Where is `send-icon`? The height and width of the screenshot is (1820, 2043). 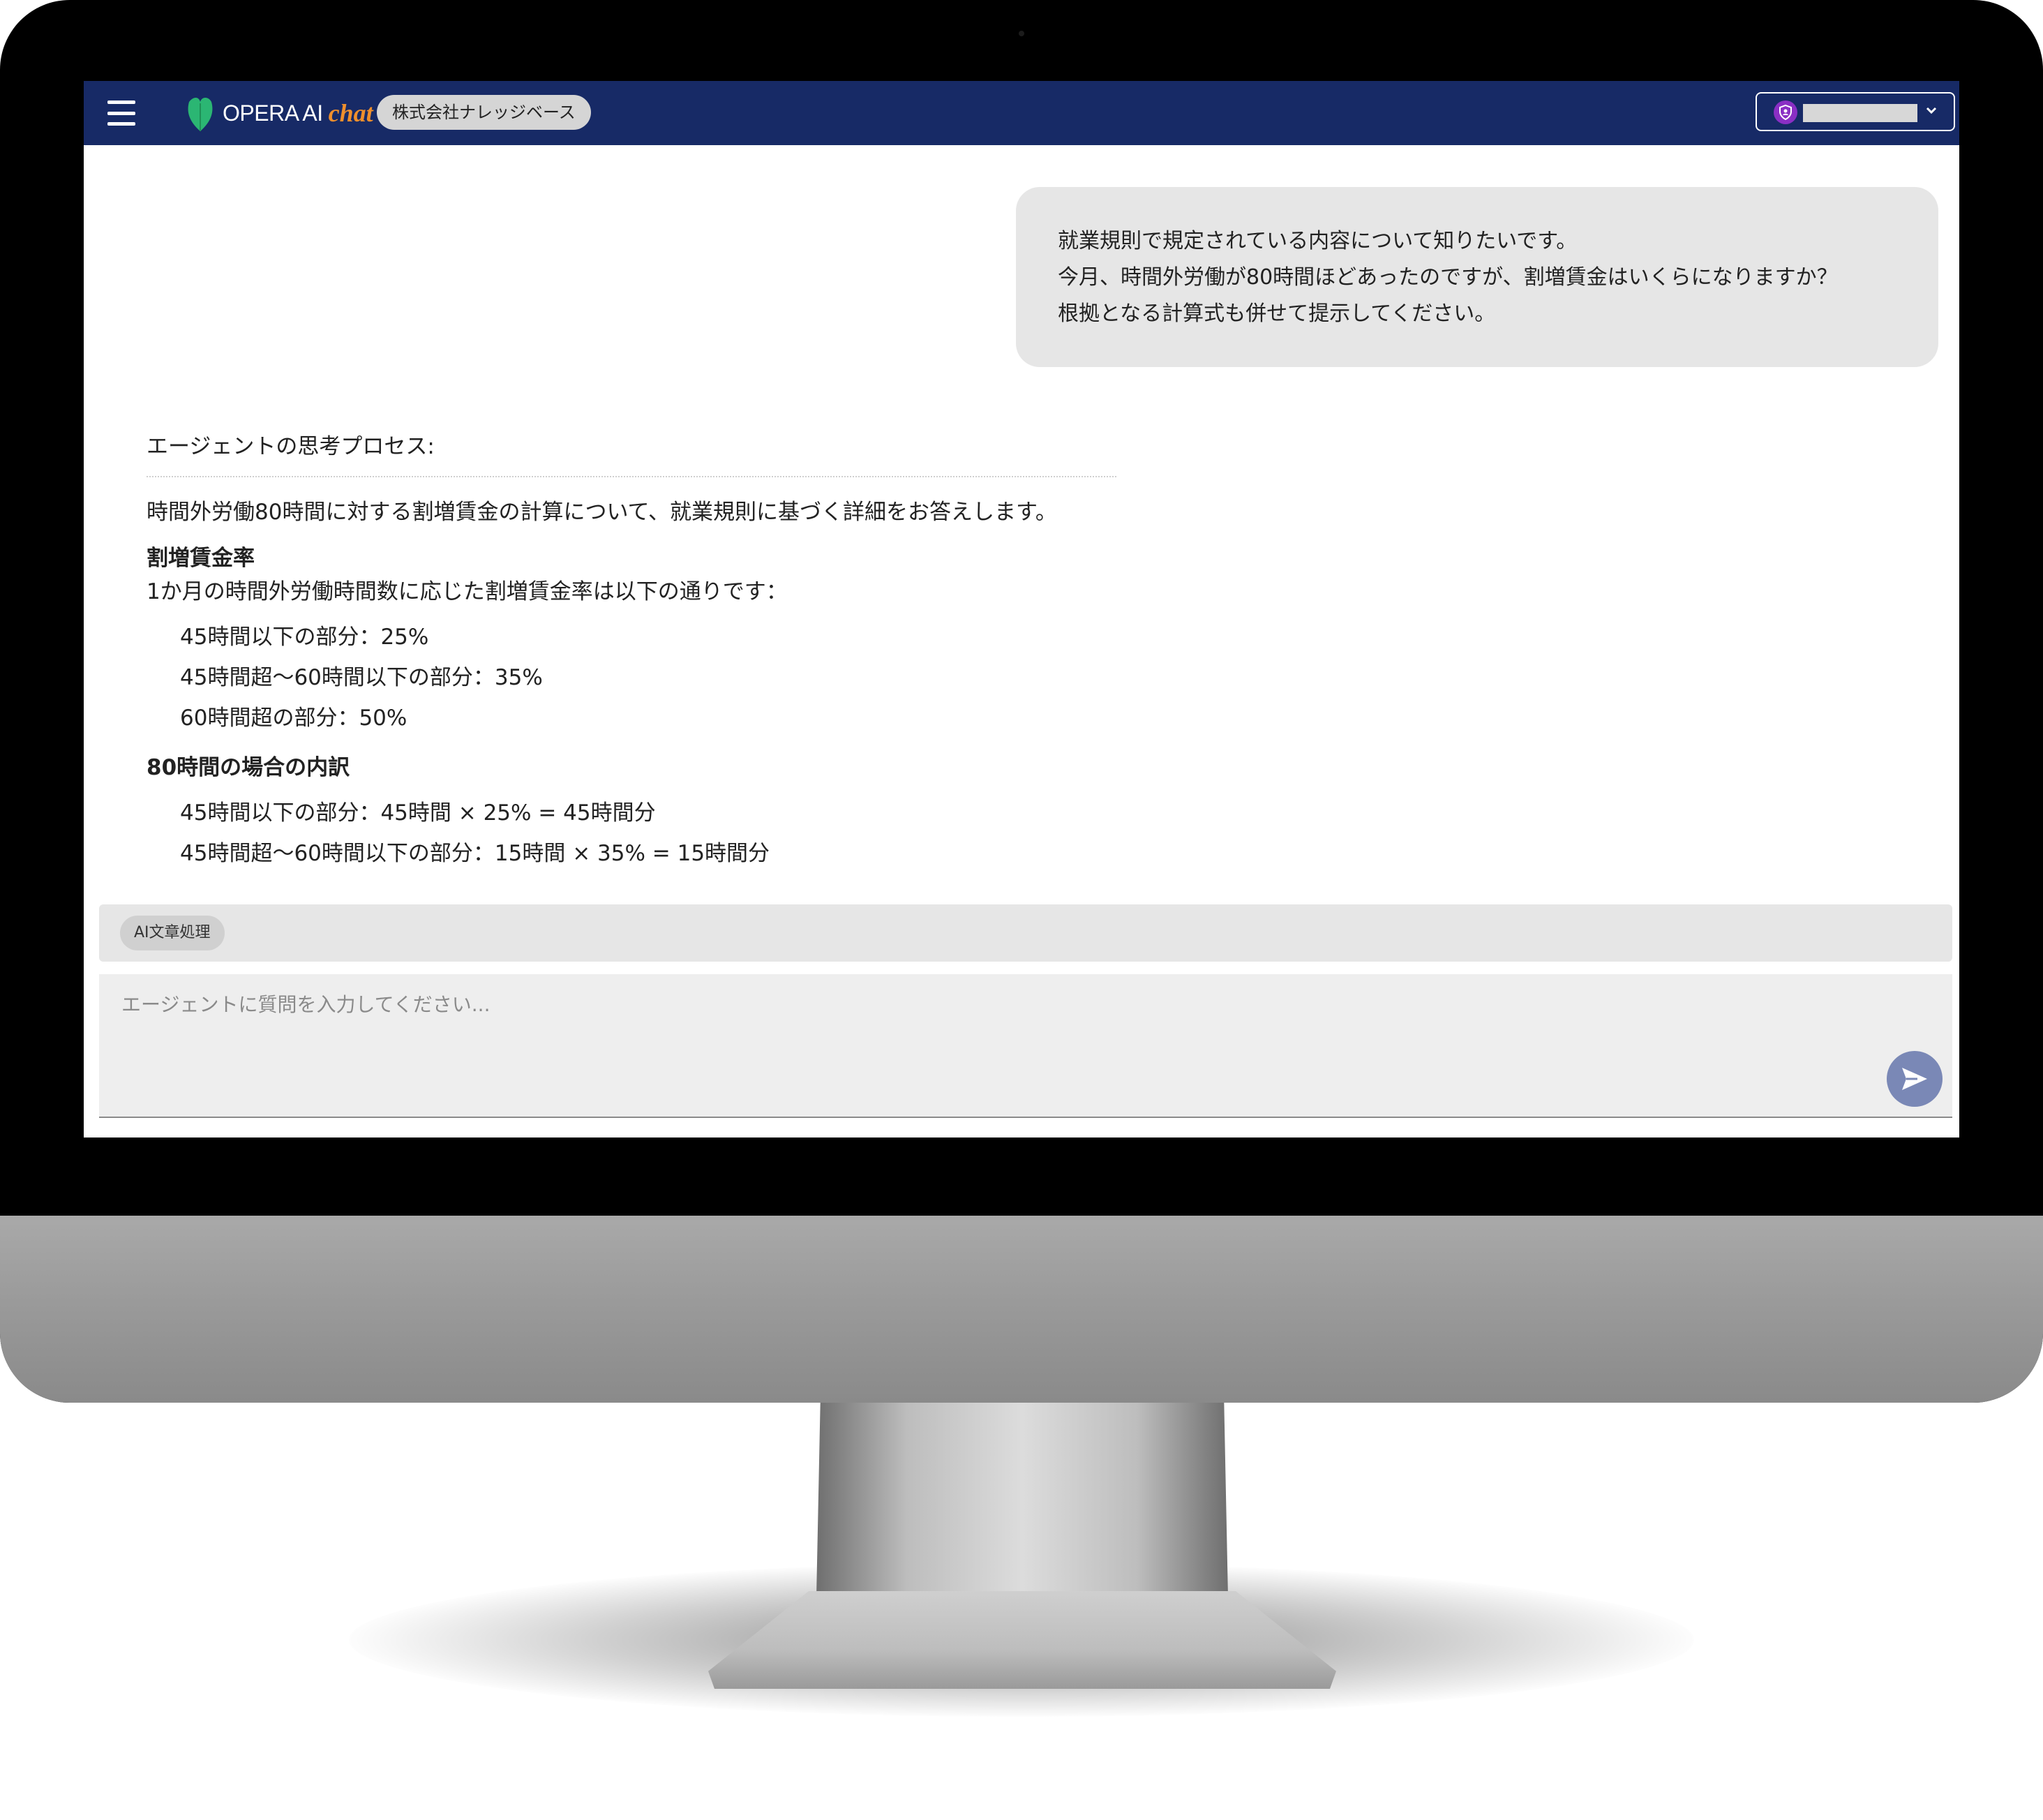
send-icon is located at coordinates (1914, 1079).